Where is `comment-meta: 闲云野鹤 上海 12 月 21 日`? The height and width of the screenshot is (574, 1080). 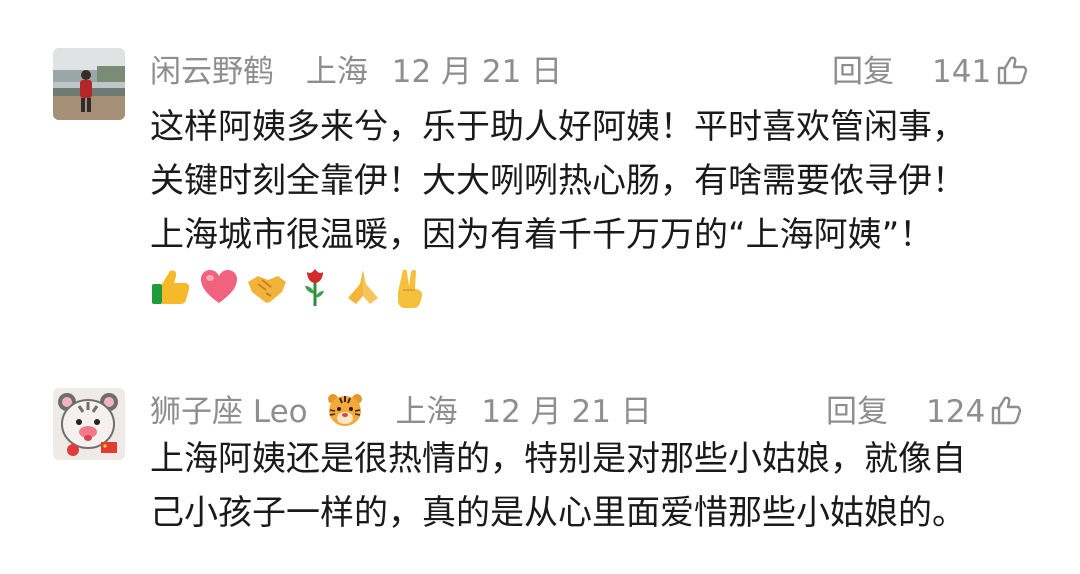 comment-meta: 闲云野鹤 上海 12 月 21 日 is located at coordinates (363, 72).